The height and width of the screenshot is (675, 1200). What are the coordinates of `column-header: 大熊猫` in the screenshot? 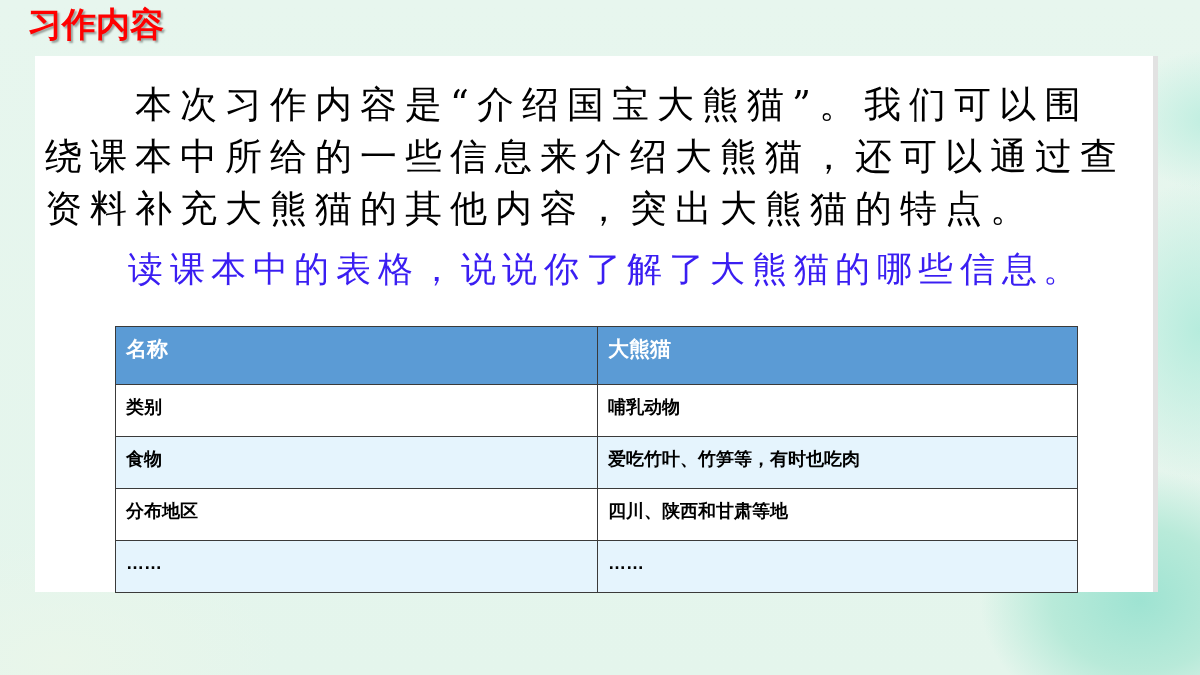 It's located at (837, 355).